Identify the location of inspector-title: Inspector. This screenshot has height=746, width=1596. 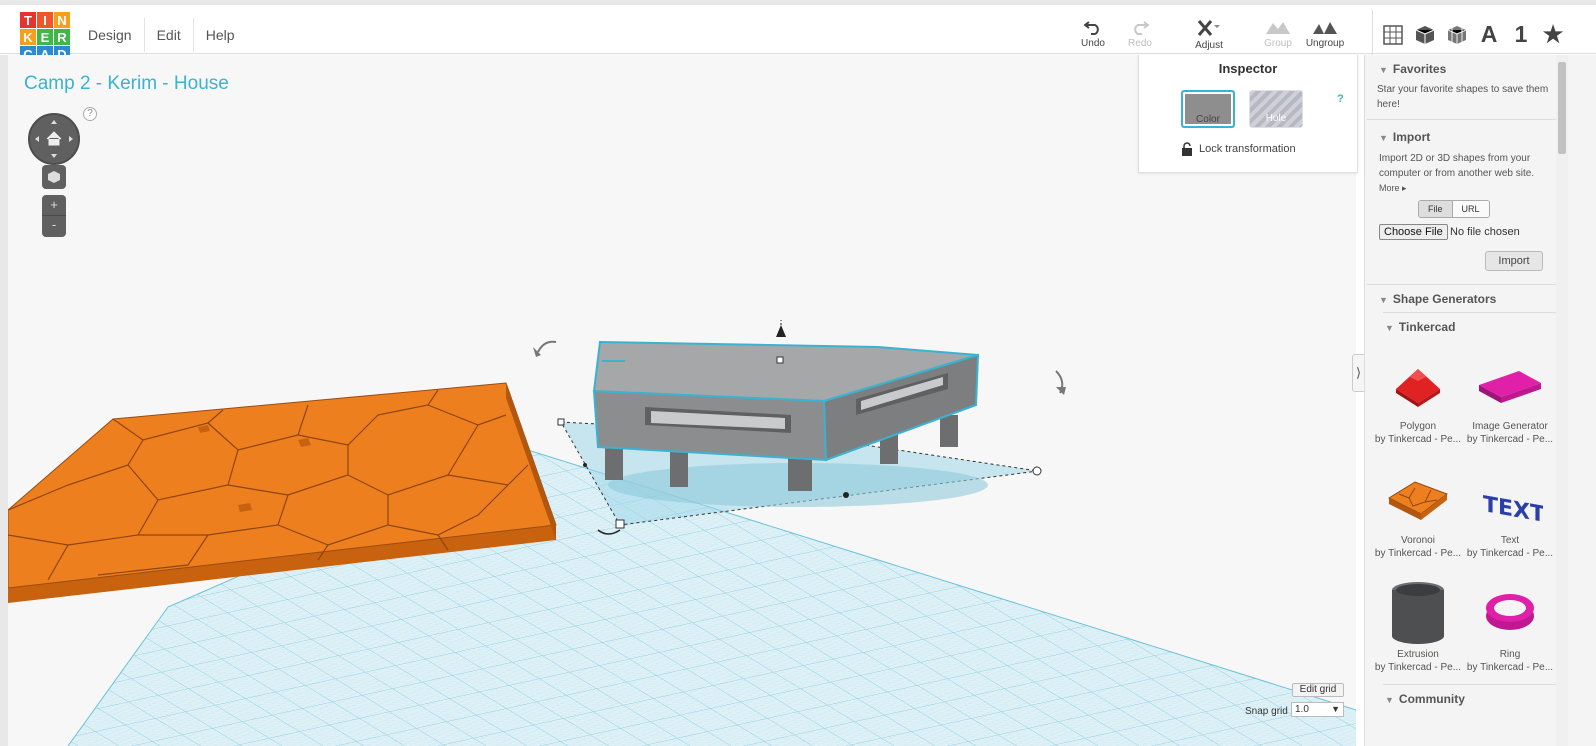
(1248, 68).